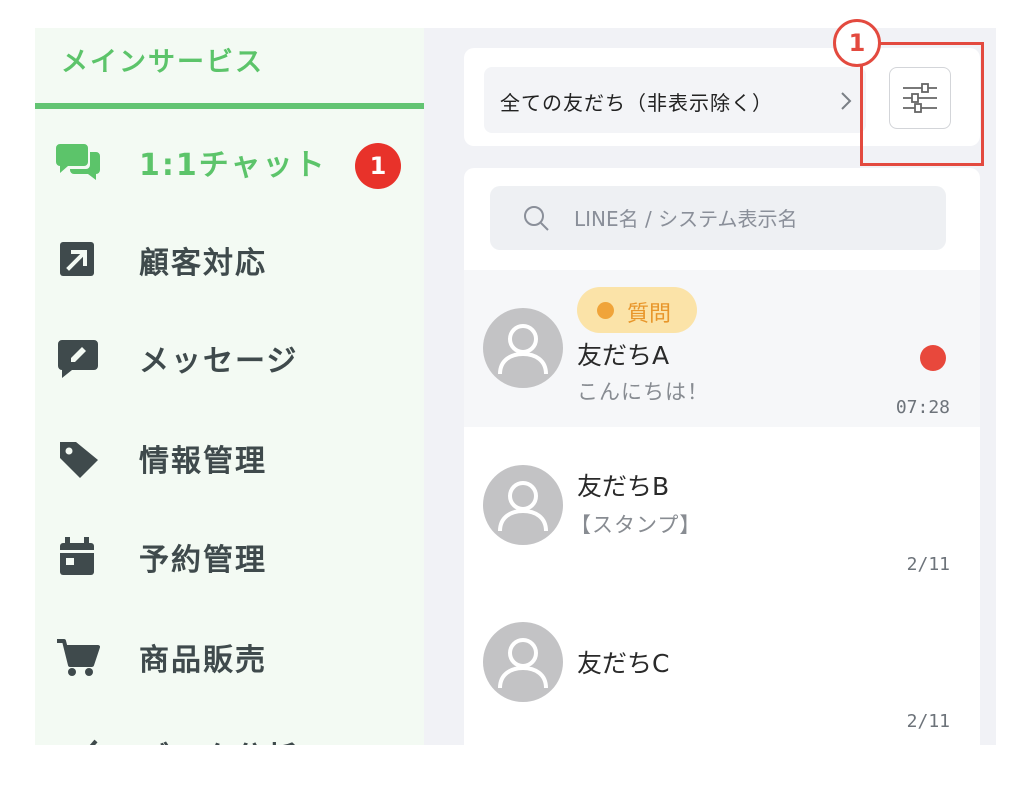 The height and width of the screenshot is (789, 1024). What do you see at coordinates (78, 458) in the screenshot?
I see `tag-icon` at bounding box center [78, 458].